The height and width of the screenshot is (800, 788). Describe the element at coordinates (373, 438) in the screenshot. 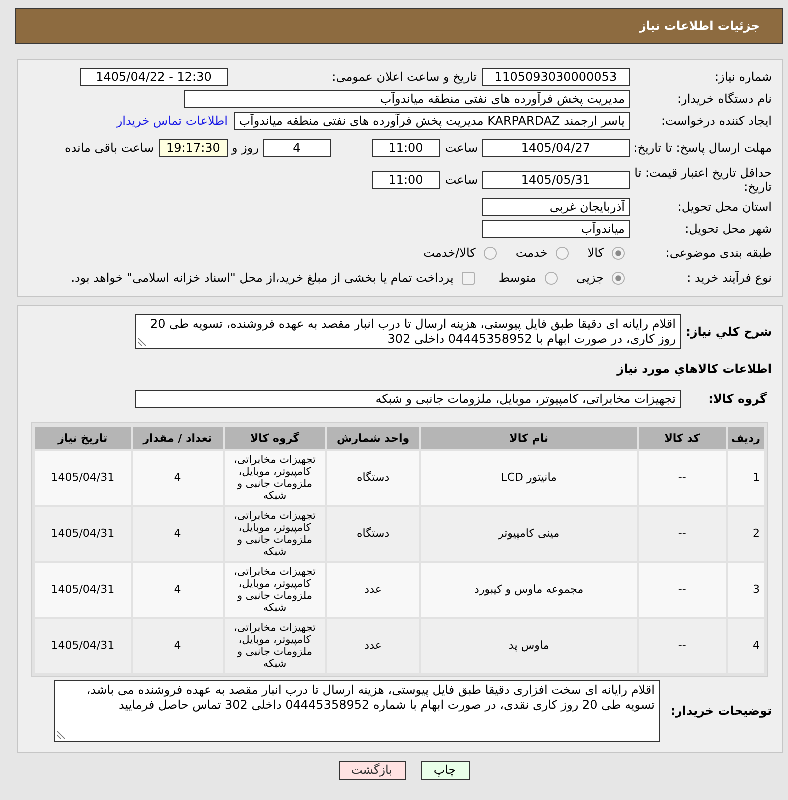

I see `column-header: واحد شمارش` at that location.